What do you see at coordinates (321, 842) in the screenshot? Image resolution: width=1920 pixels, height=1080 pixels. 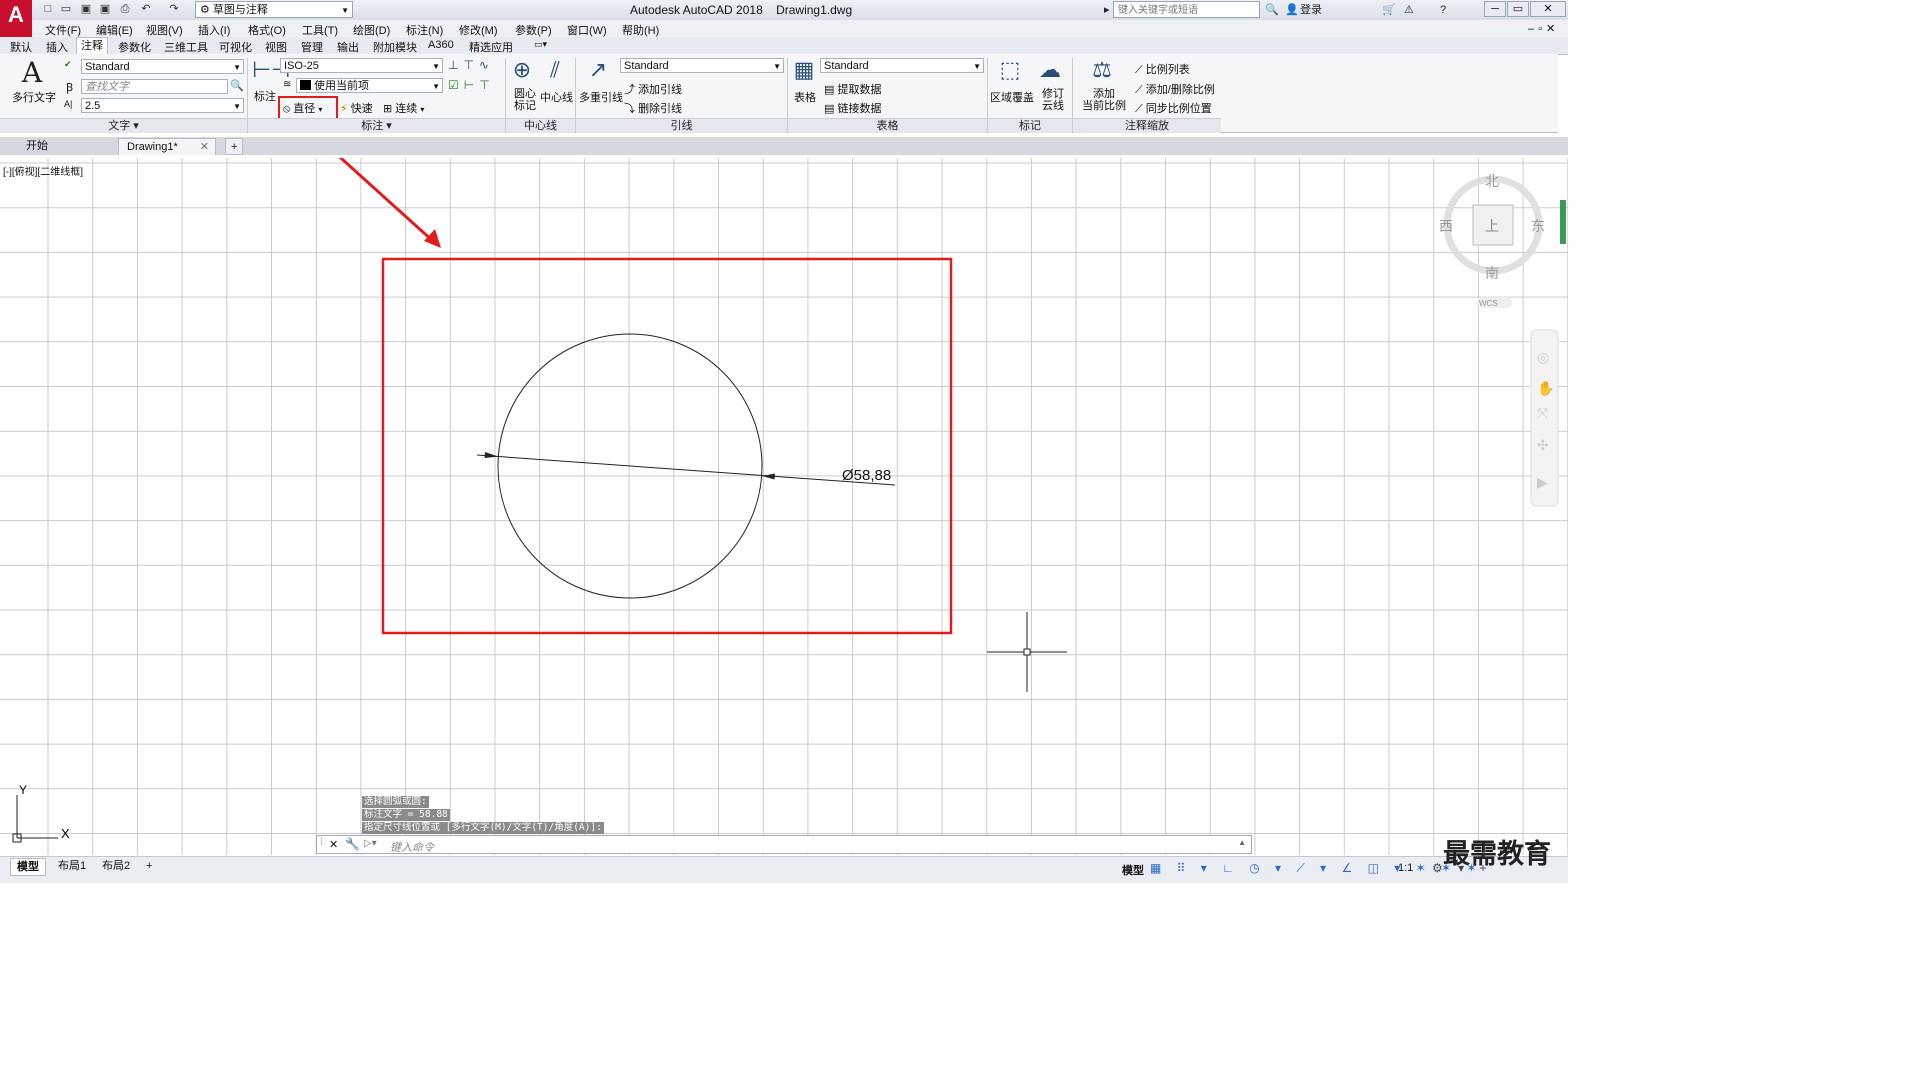 I see `drag-handle-icon: ⁞` at bounding box center [321, 842].